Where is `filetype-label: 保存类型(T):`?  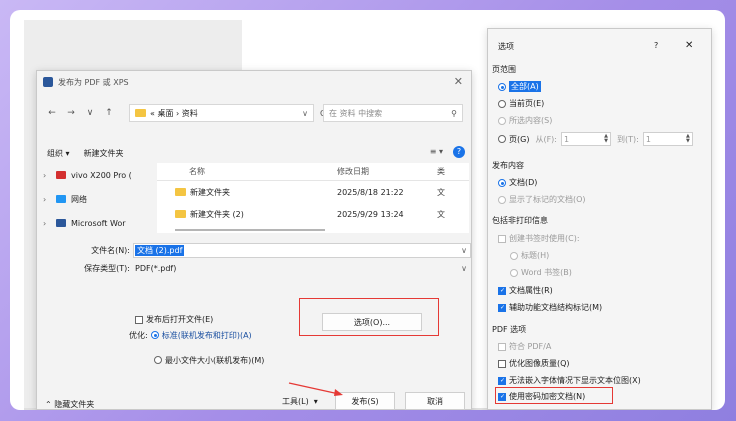 filetype-label: 保存类型(T): is located at coordinates (107, 268).